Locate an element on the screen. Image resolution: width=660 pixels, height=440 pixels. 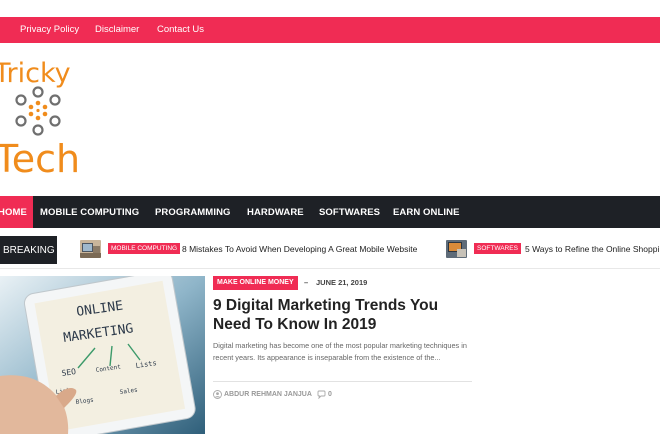
nav-mobile-computing: MOBILE COMPUTING is located at coordinates (89, 212).